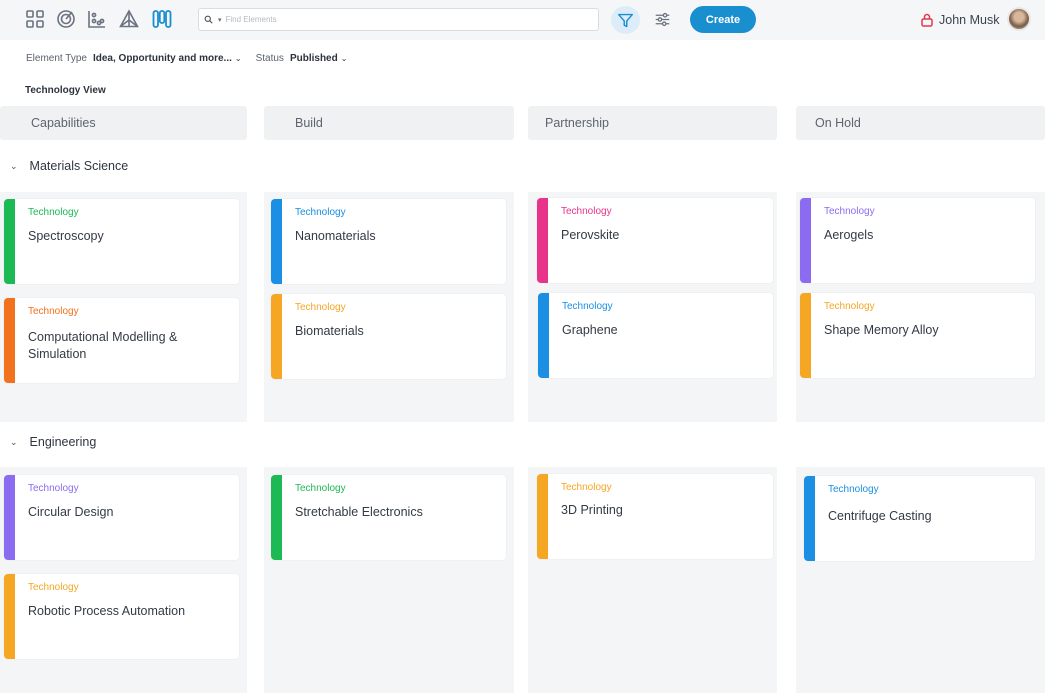 The height and width of the screenshot is (693, 1045). What do you see at coordinates (920, 123) in the screenshot?
I see `column-header-on-hold: On Hold` at bounding box center [920, 123].